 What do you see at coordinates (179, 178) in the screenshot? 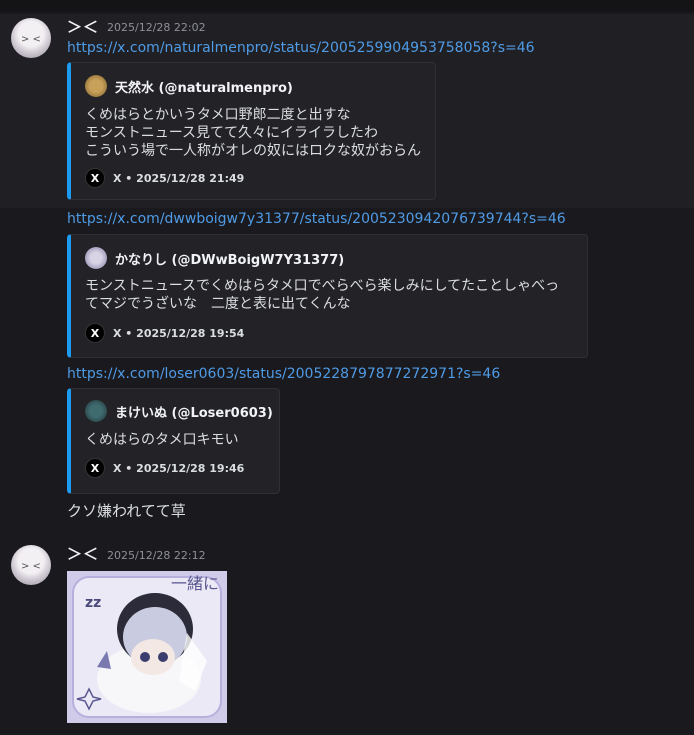
I see `embed-footer-text: X • 2025/12/28 21:49` at bounding box center [179, 178].